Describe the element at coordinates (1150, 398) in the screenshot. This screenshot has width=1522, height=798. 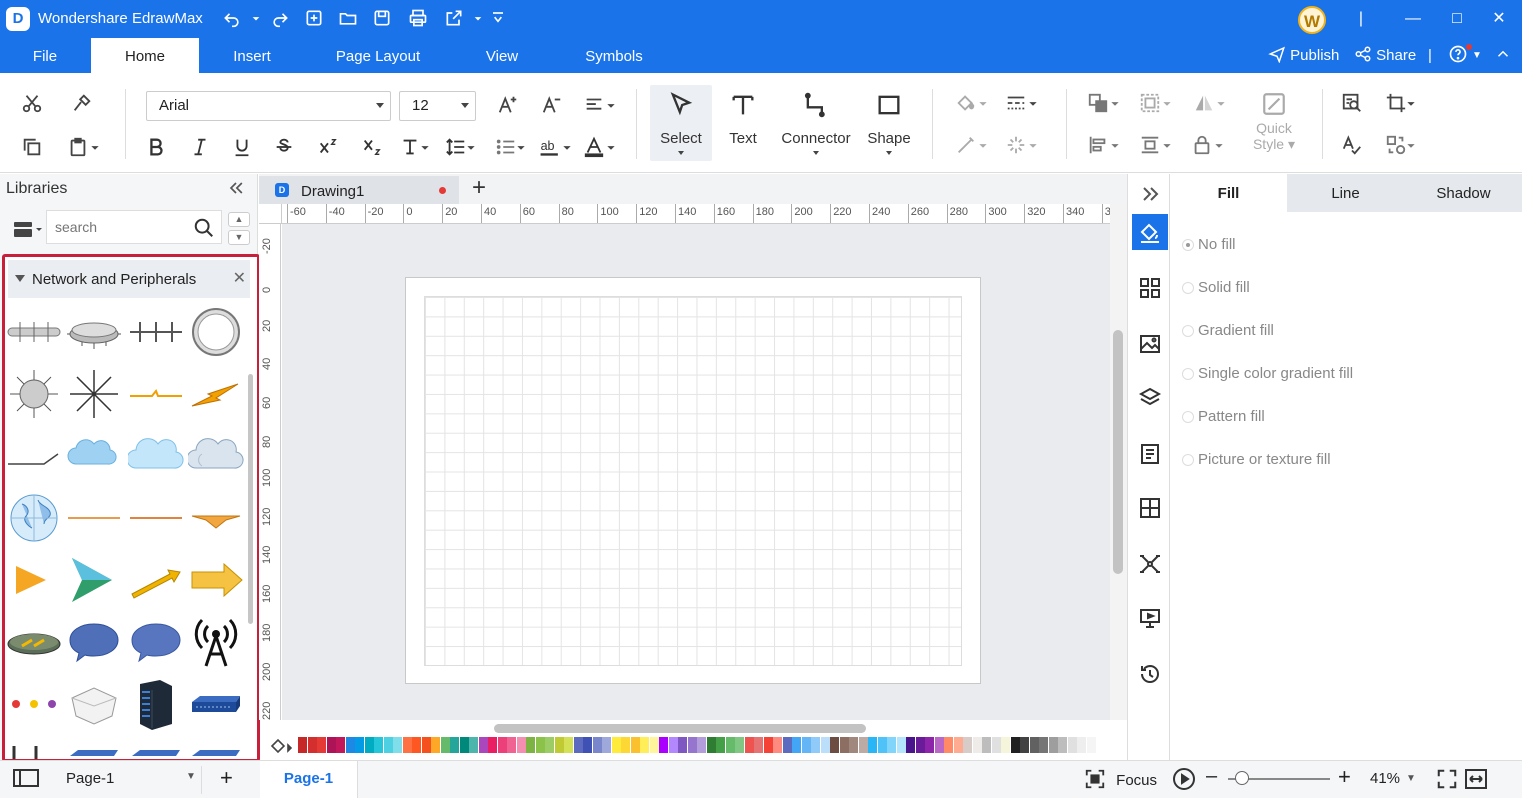
I see `layers-icon` at that location.